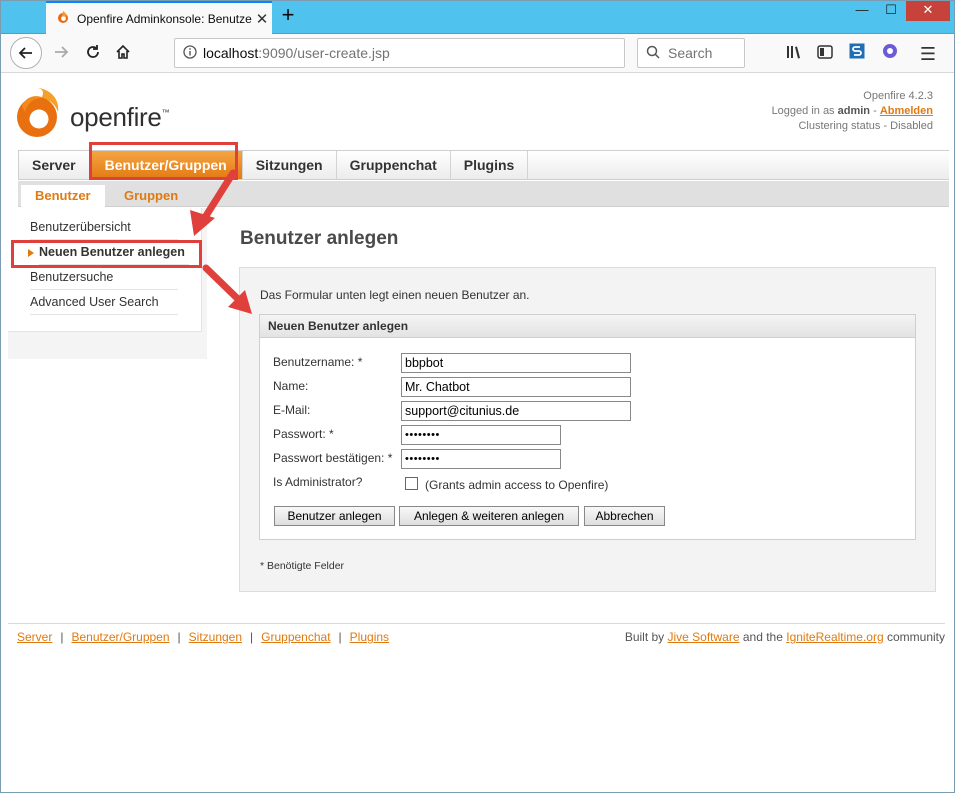  What do you see at coordinates (587, 326) in the screenshot?
I see `fieldset-title: Neuen Benutzer anlegen` at bounding box center [587, 326].